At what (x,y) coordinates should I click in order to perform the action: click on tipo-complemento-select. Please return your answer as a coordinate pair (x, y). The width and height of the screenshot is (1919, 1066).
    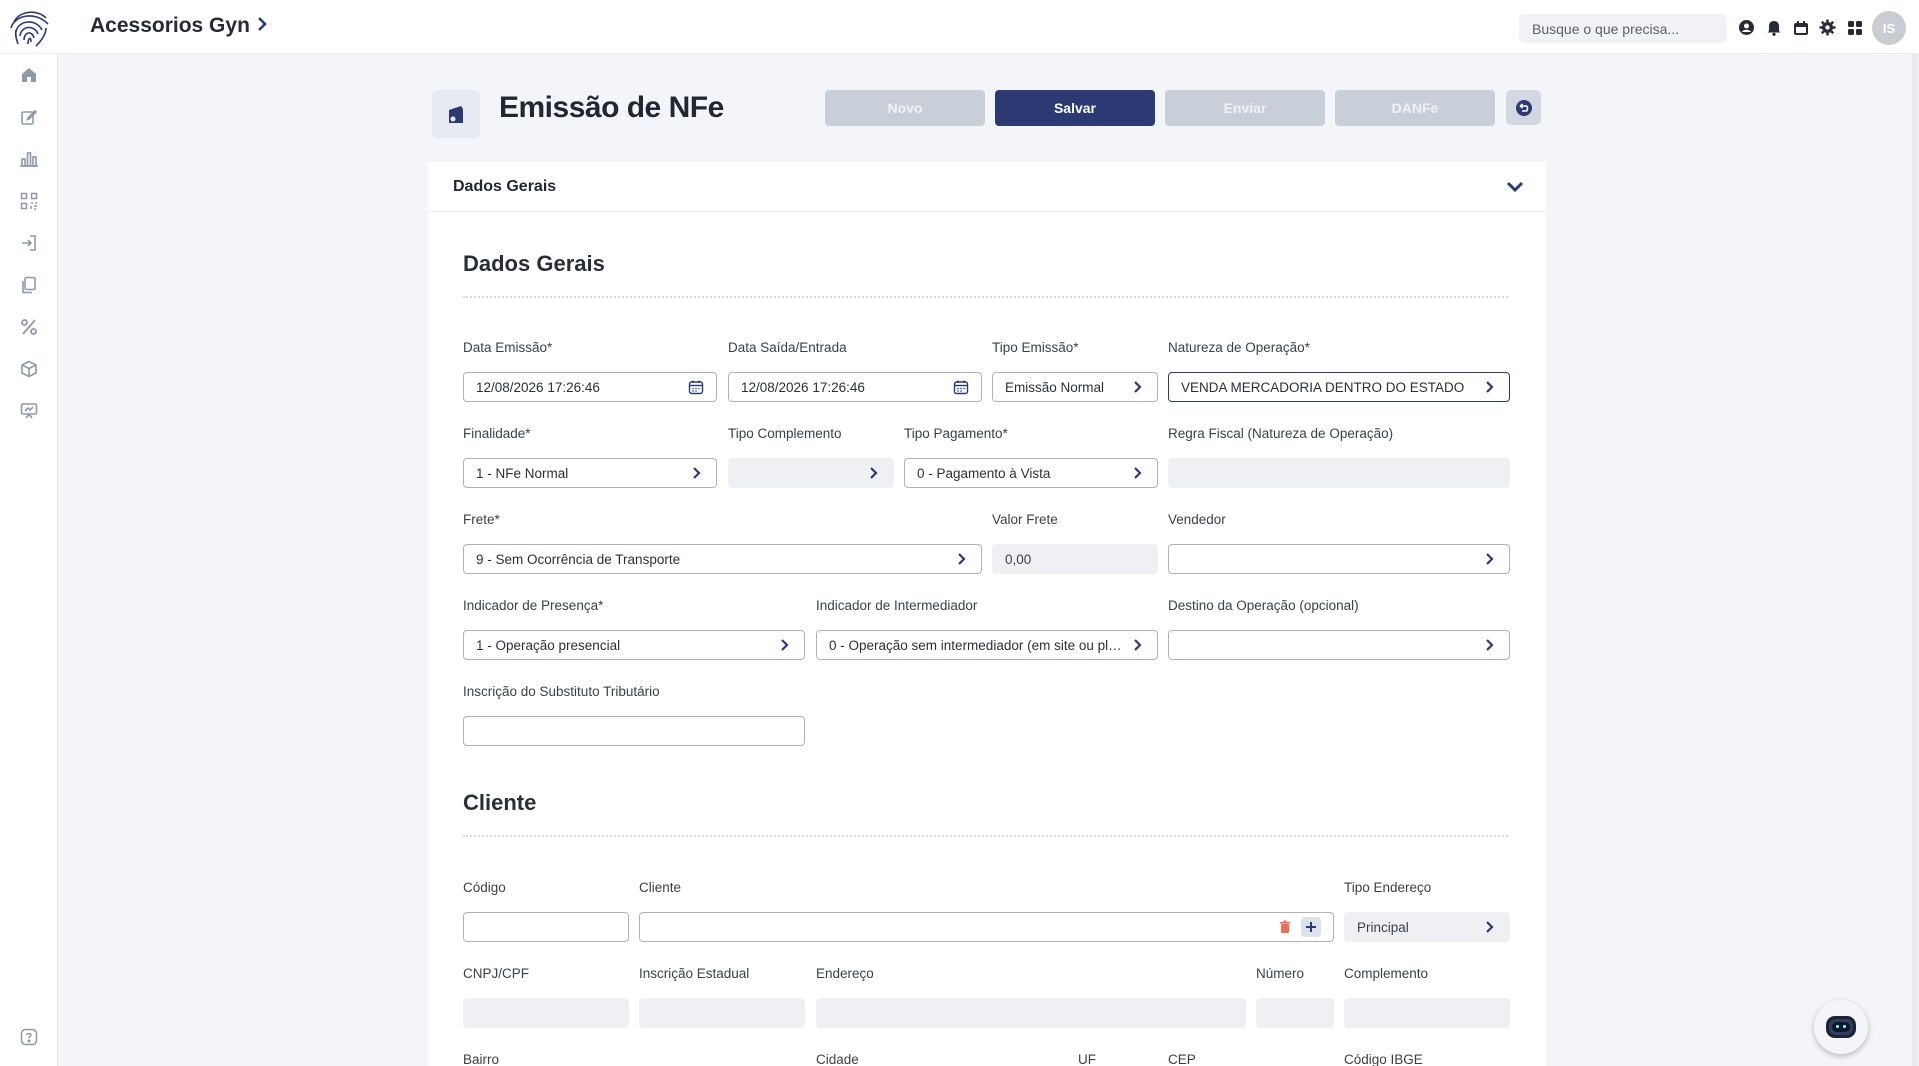
    Looking at the image, I should click on (811, 473).